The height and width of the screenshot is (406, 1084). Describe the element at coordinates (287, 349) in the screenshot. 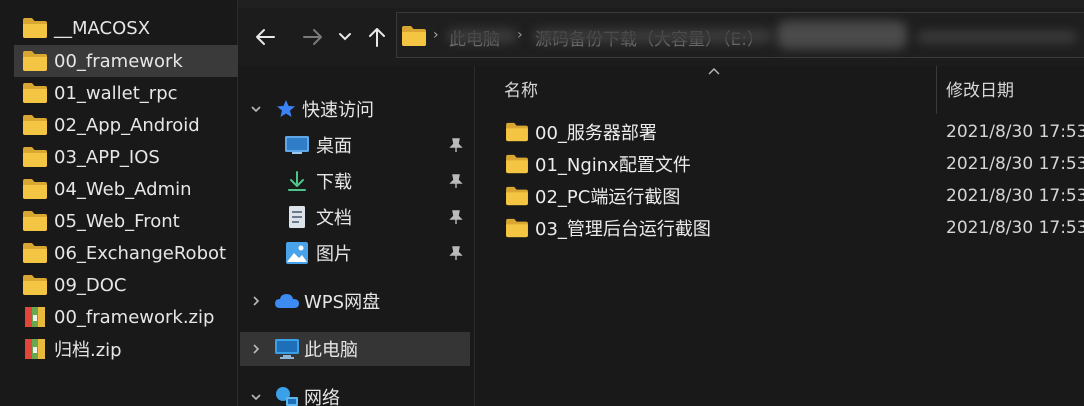

I see `computer-icon` at that location.